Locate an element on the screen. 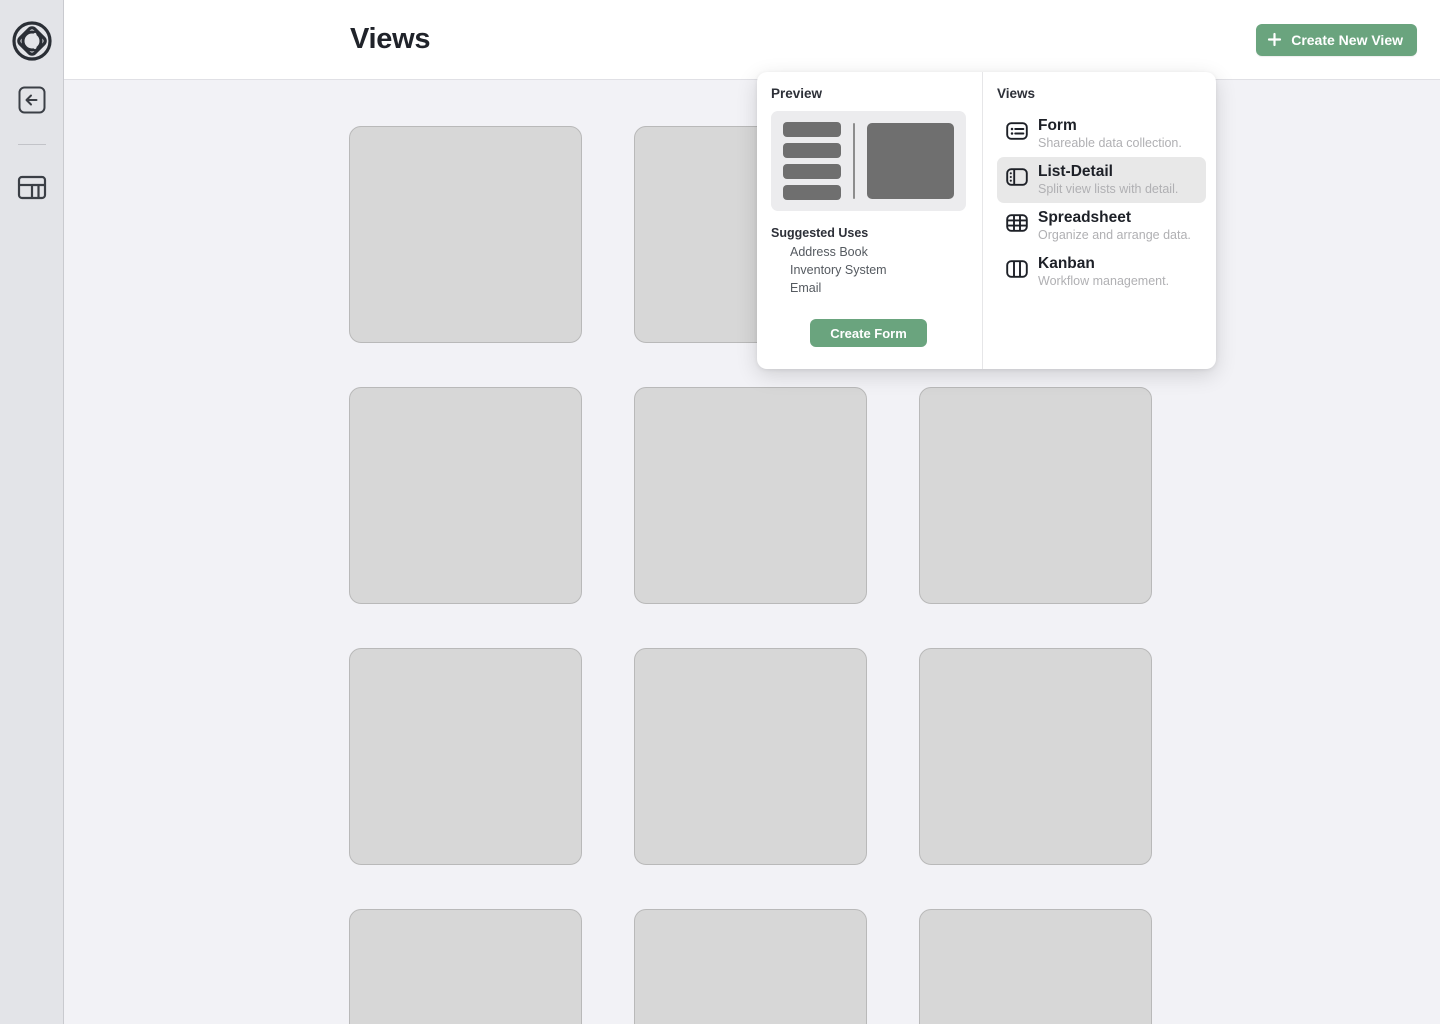 This screenshot has width=1440, height=1024. create-new-view-button: Create New View is located at coordinates (1336, 39).